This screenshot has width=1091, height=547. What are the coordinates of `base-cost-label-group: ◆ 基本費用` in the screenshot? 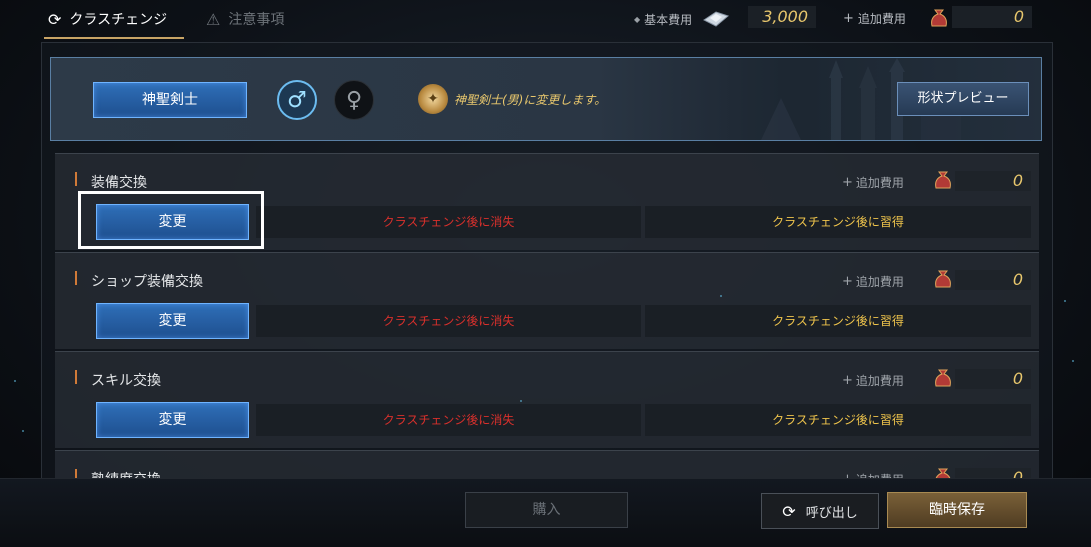 It's located at (682, 19).